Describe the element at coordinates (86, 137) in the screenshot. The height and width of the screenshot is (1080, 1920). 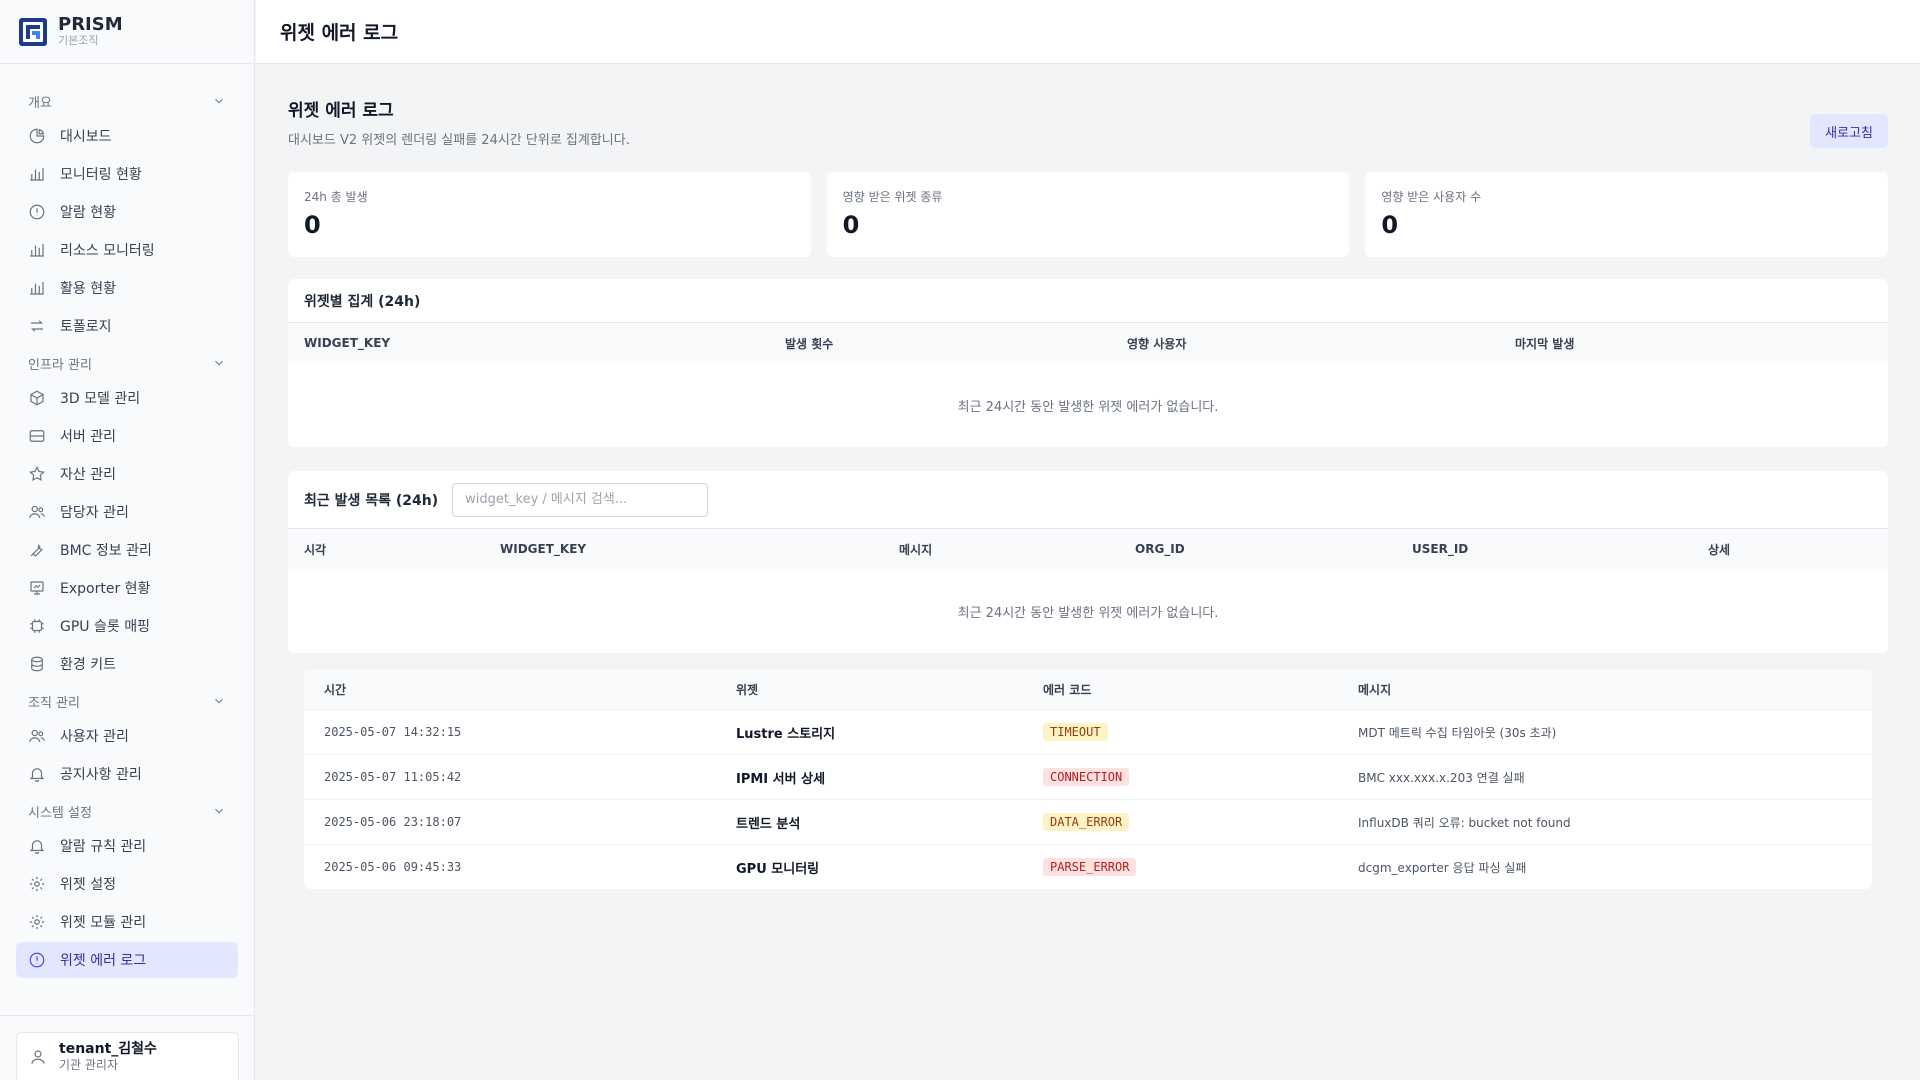
I see `sidebar-item-label: 대시보드` at that location.